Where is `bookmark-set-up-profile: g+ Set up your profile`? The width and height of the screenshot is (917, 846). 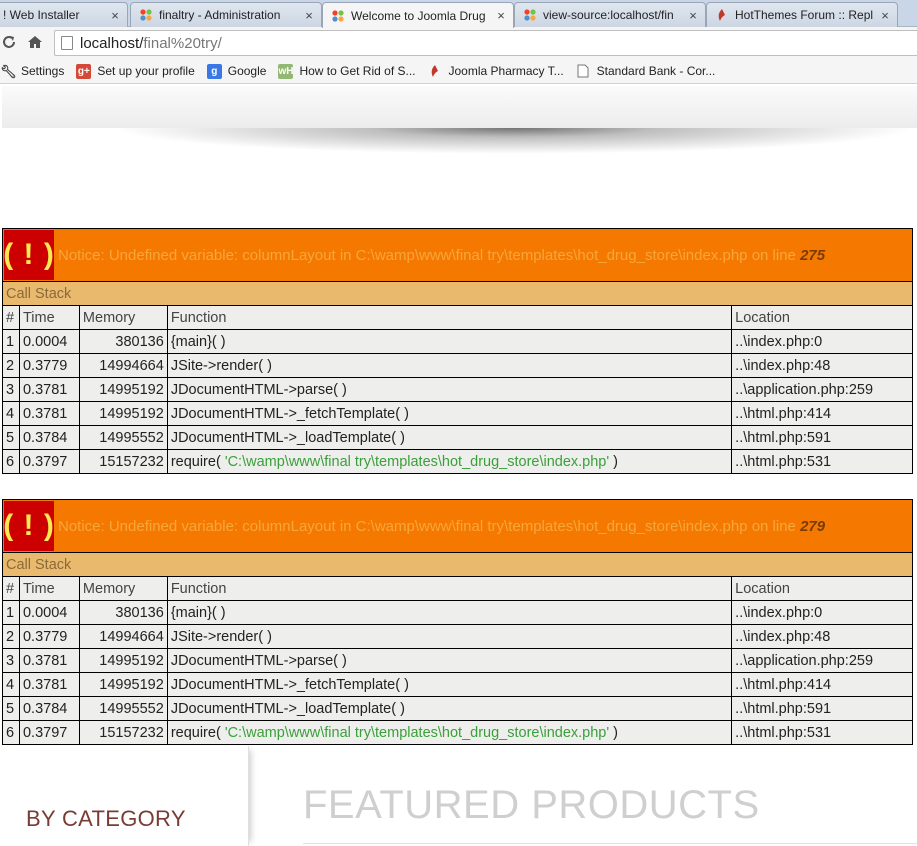 bookmark-set-up-profile: g+ Set up your profile is located at coordinates (135, 71).